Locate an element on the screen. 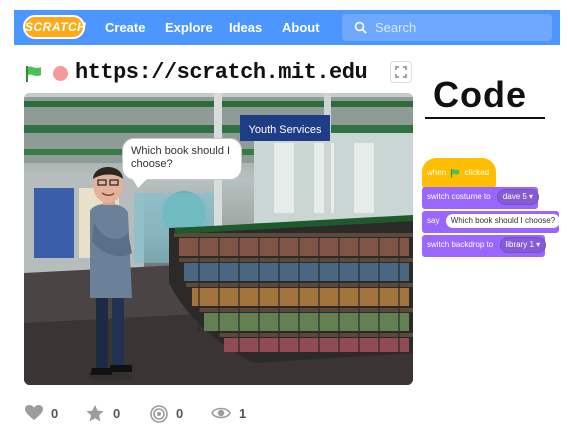 Image resolution: width=568 pixels, height=433 pixels. switch-costume-label: switch costume to is located at coordinates (459, 196).